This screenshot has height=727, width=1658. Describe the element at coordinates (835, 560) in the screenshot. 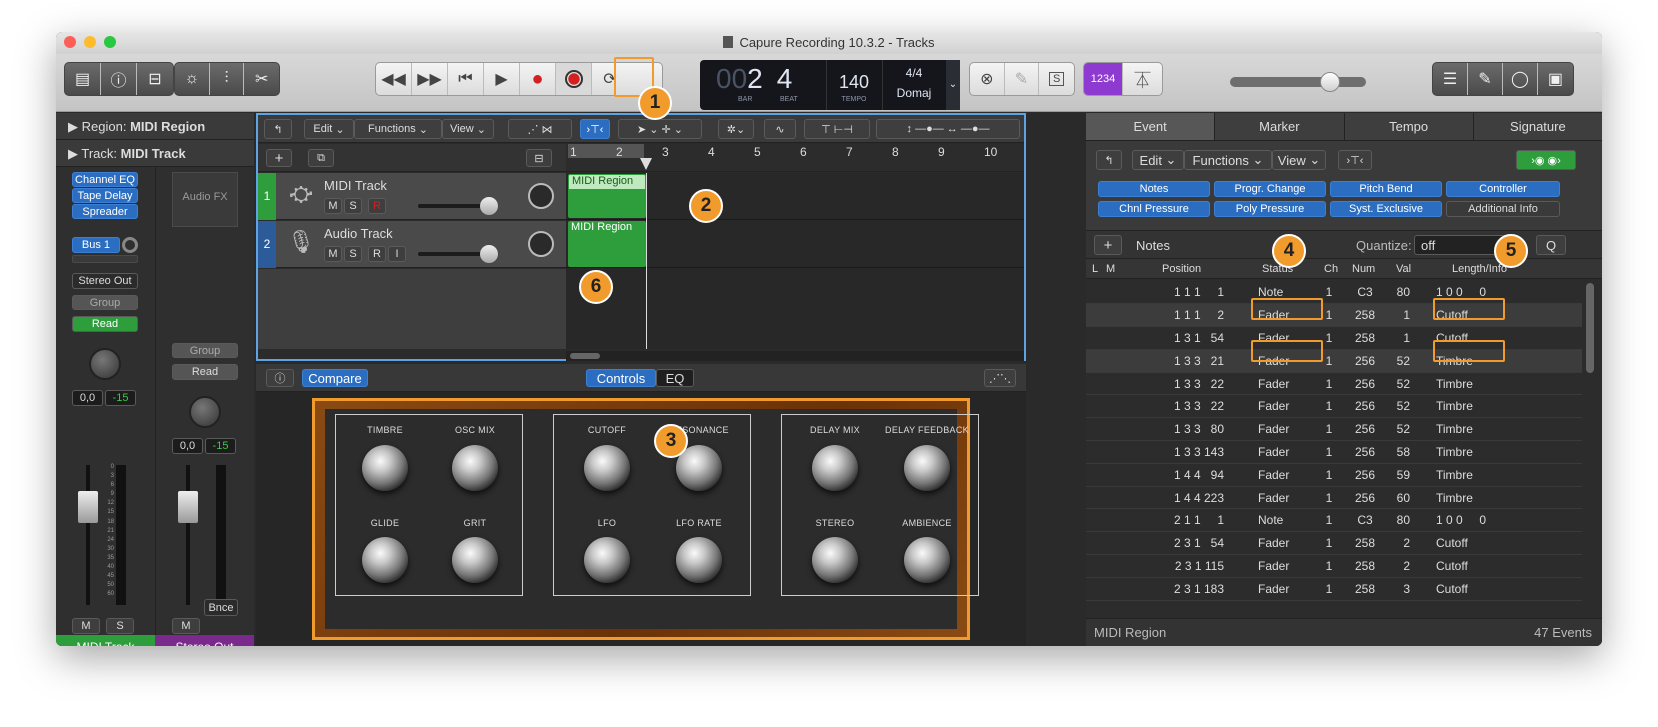

I see `stereo-knob` at that location.